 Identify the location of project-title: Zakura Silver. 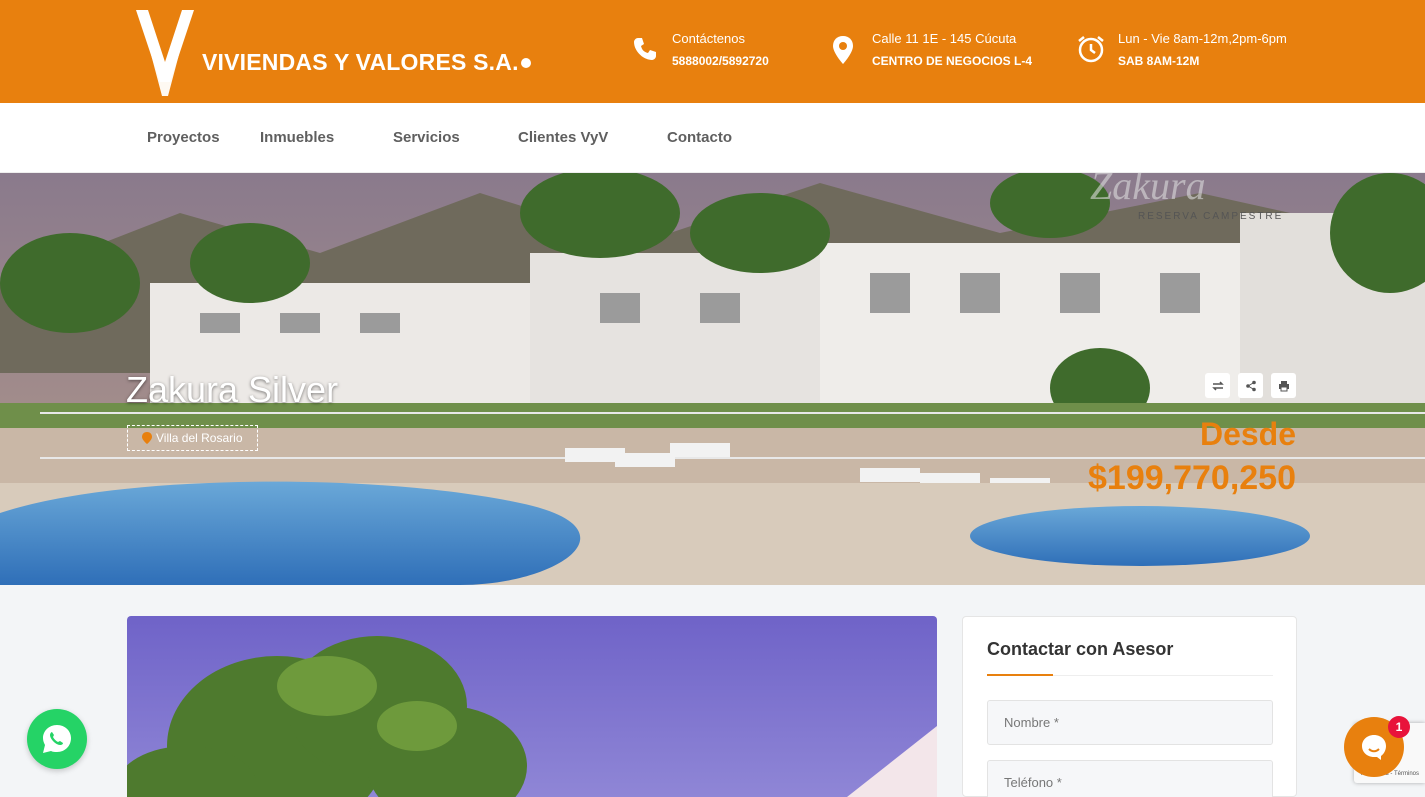
(232, 389).